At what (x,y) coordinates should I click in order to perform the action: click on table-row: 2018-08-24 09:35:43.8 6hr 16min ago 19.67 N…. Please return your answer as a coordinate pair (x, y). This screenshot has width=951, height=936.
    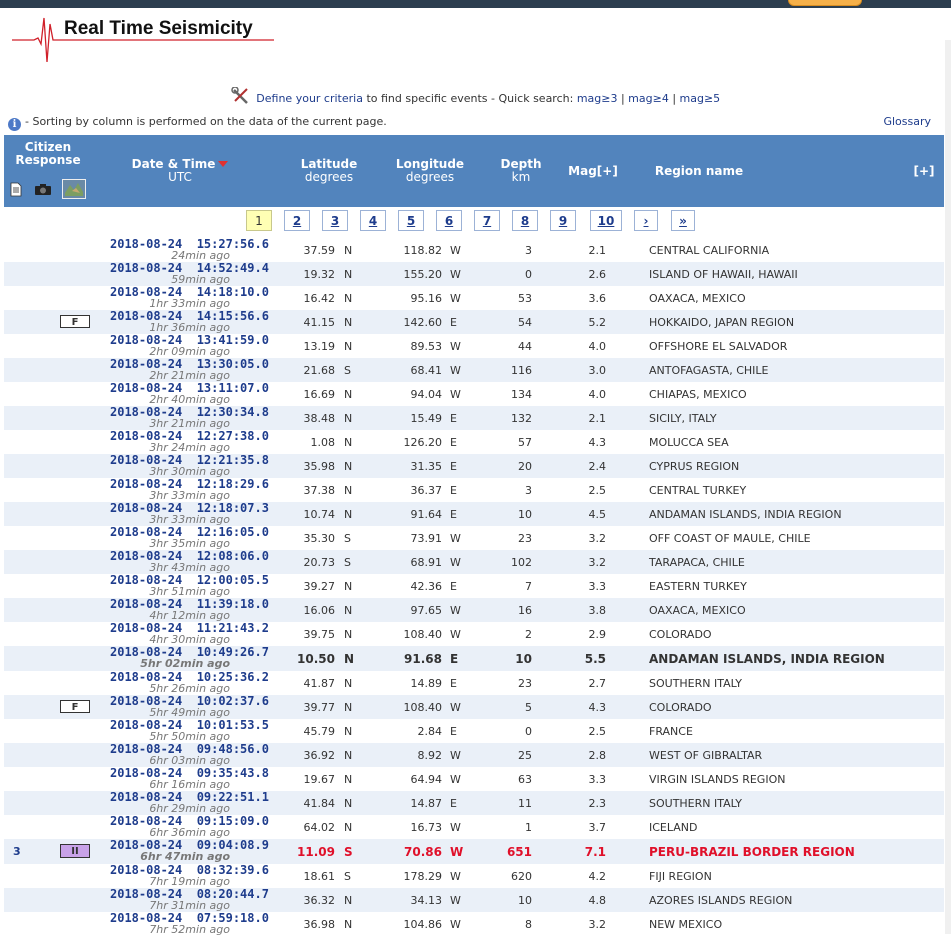
    Looking at the image, I should click on (474, 779).